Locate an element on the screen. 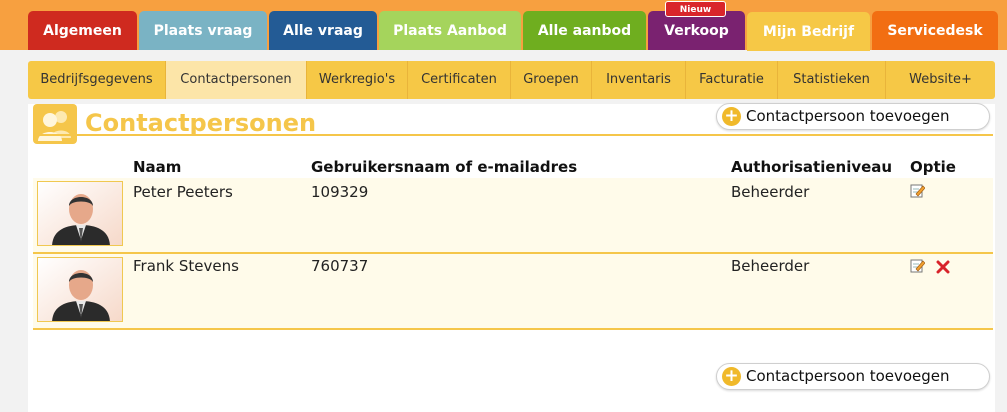 The width and height of the screenshot is (1007, 412). delete-icon is located at coordinates (943, 266).